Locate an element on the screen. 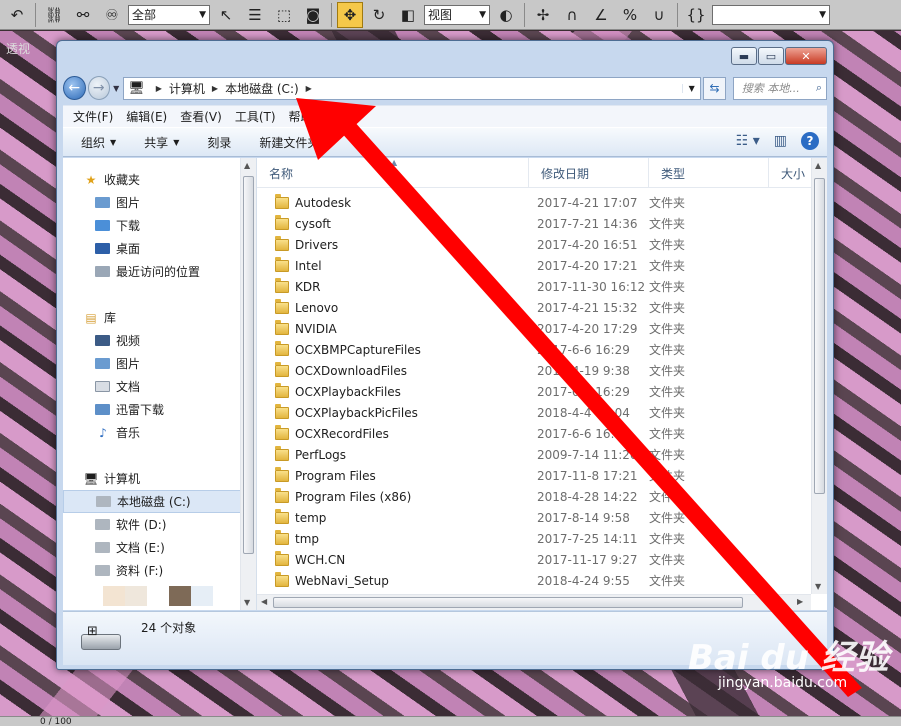 The width and height of the screenshot is (901, 726). forward-icon: → is located at coordinates (99, 88).